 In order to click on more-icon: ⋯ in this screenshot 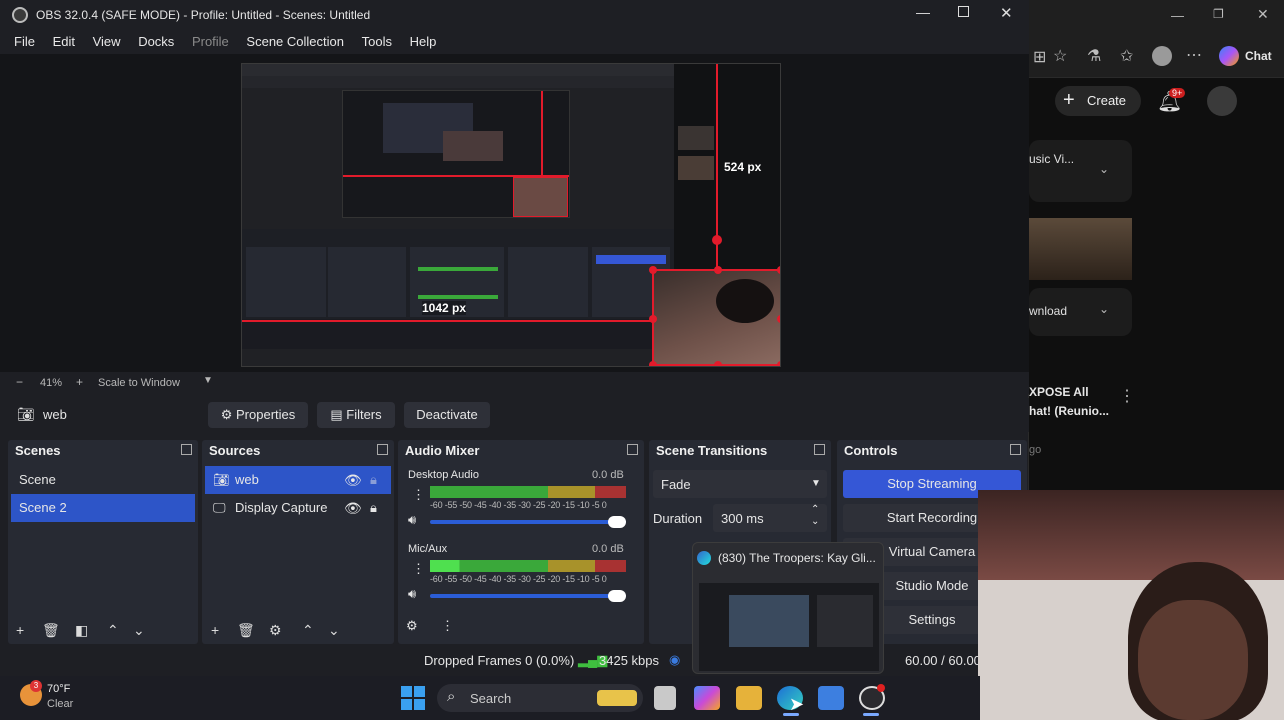, I will do `click(1194, 55)`.